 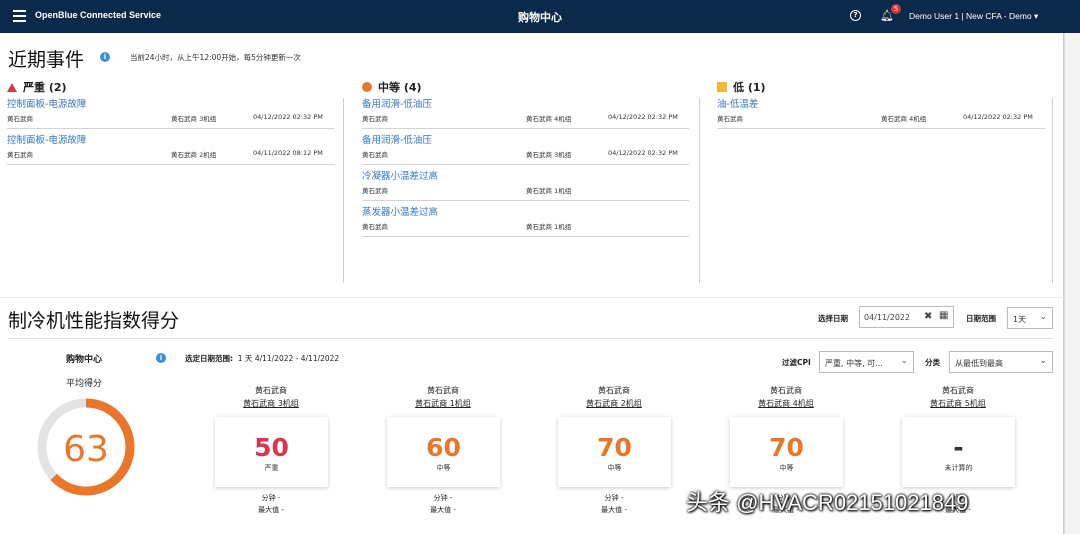 I want to click on average-score-gauge: 63, so click(x=86, y=447).